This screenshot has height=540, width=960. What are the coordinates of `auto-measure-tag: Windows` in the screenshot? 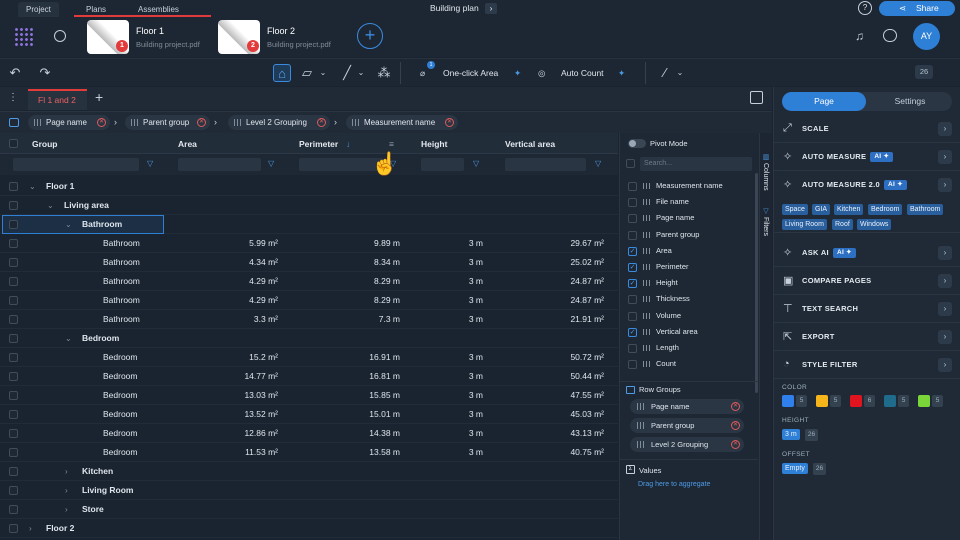 It's located at (874, 224).